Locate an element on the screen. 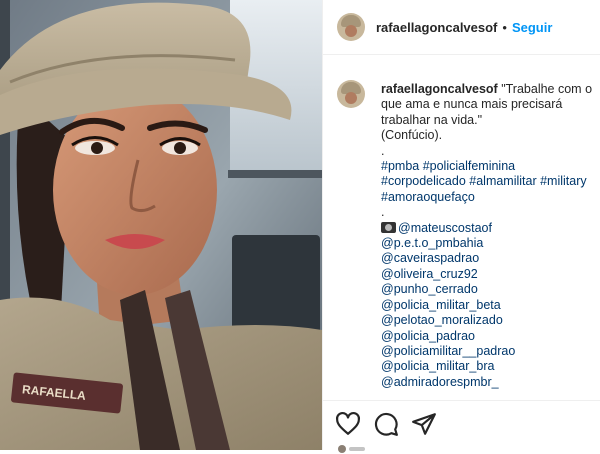  post-header: rafaellagoncalvesof • Seguir is located at coordinates (461, 27).